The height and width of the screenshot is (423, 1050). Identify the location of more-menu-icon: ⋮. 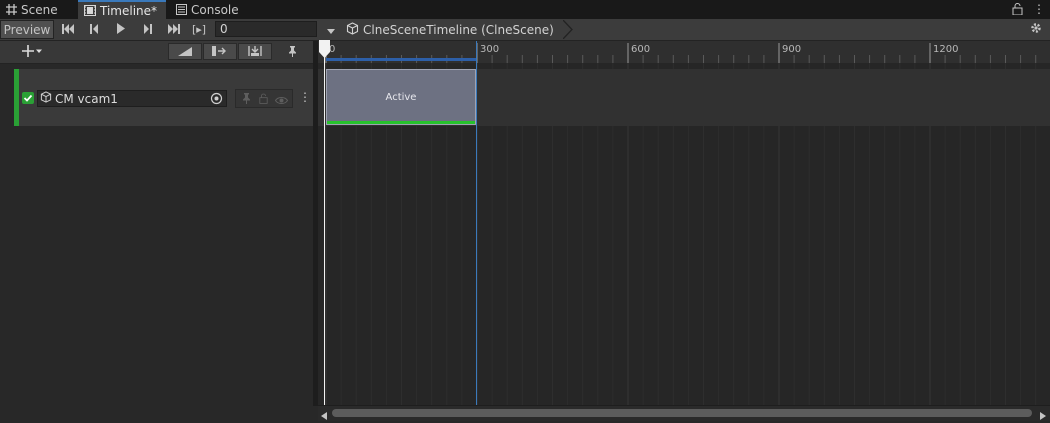
(1039, 9).